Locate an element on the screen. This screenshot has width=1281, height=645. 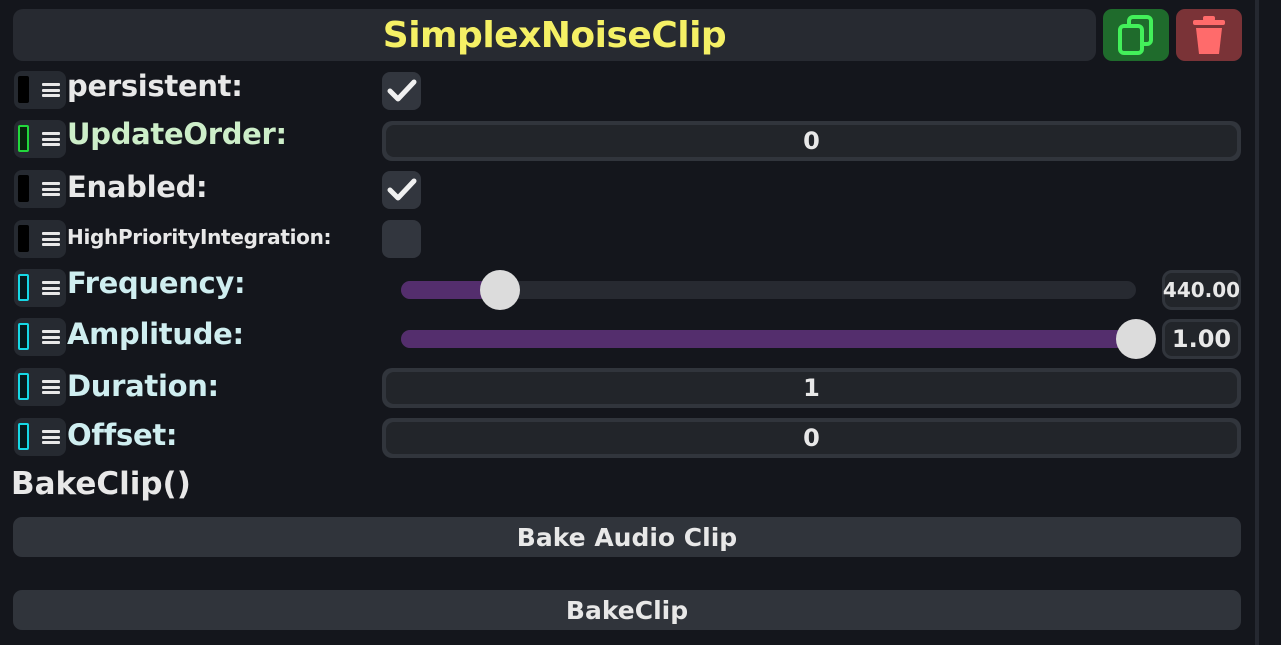
slider-amplitude is located at coordinates (768, 339).